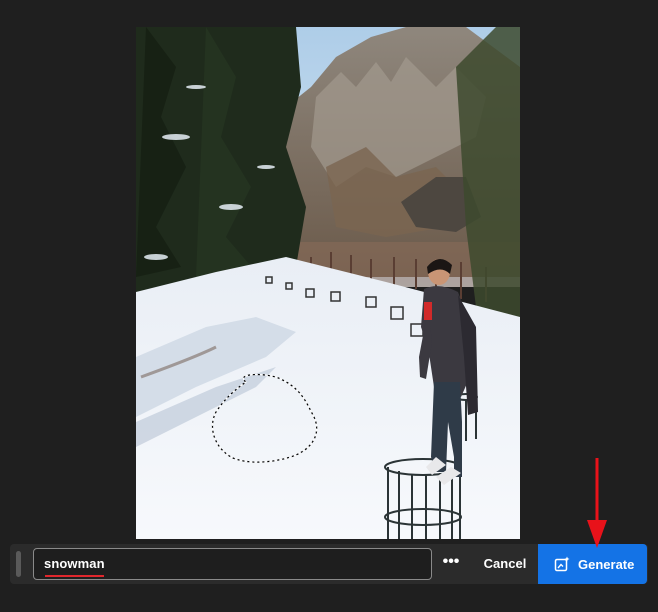 The width and height of the screenshot is (658, 612). What do you see at coordinates (562, 565) in the screenshot?
I see `generative-fill-icon` at bounding box center [562, 565].